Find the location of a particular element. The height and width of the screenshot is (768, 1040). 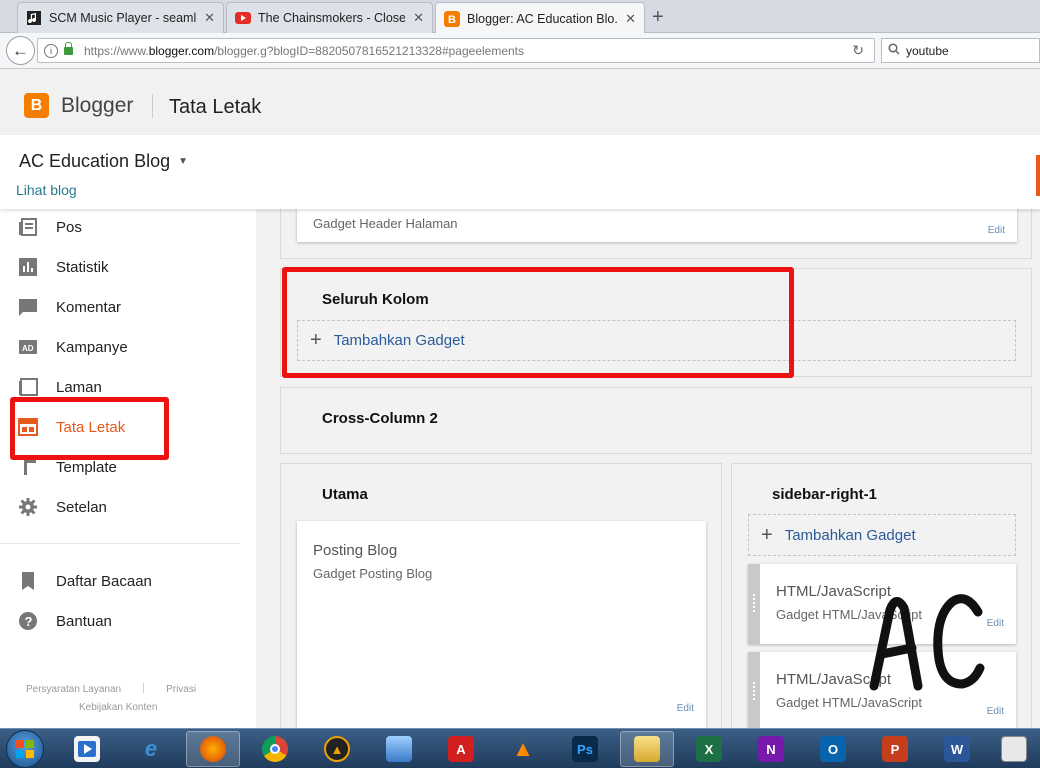

windows-logo-icon is located at coordinates (25, 749).